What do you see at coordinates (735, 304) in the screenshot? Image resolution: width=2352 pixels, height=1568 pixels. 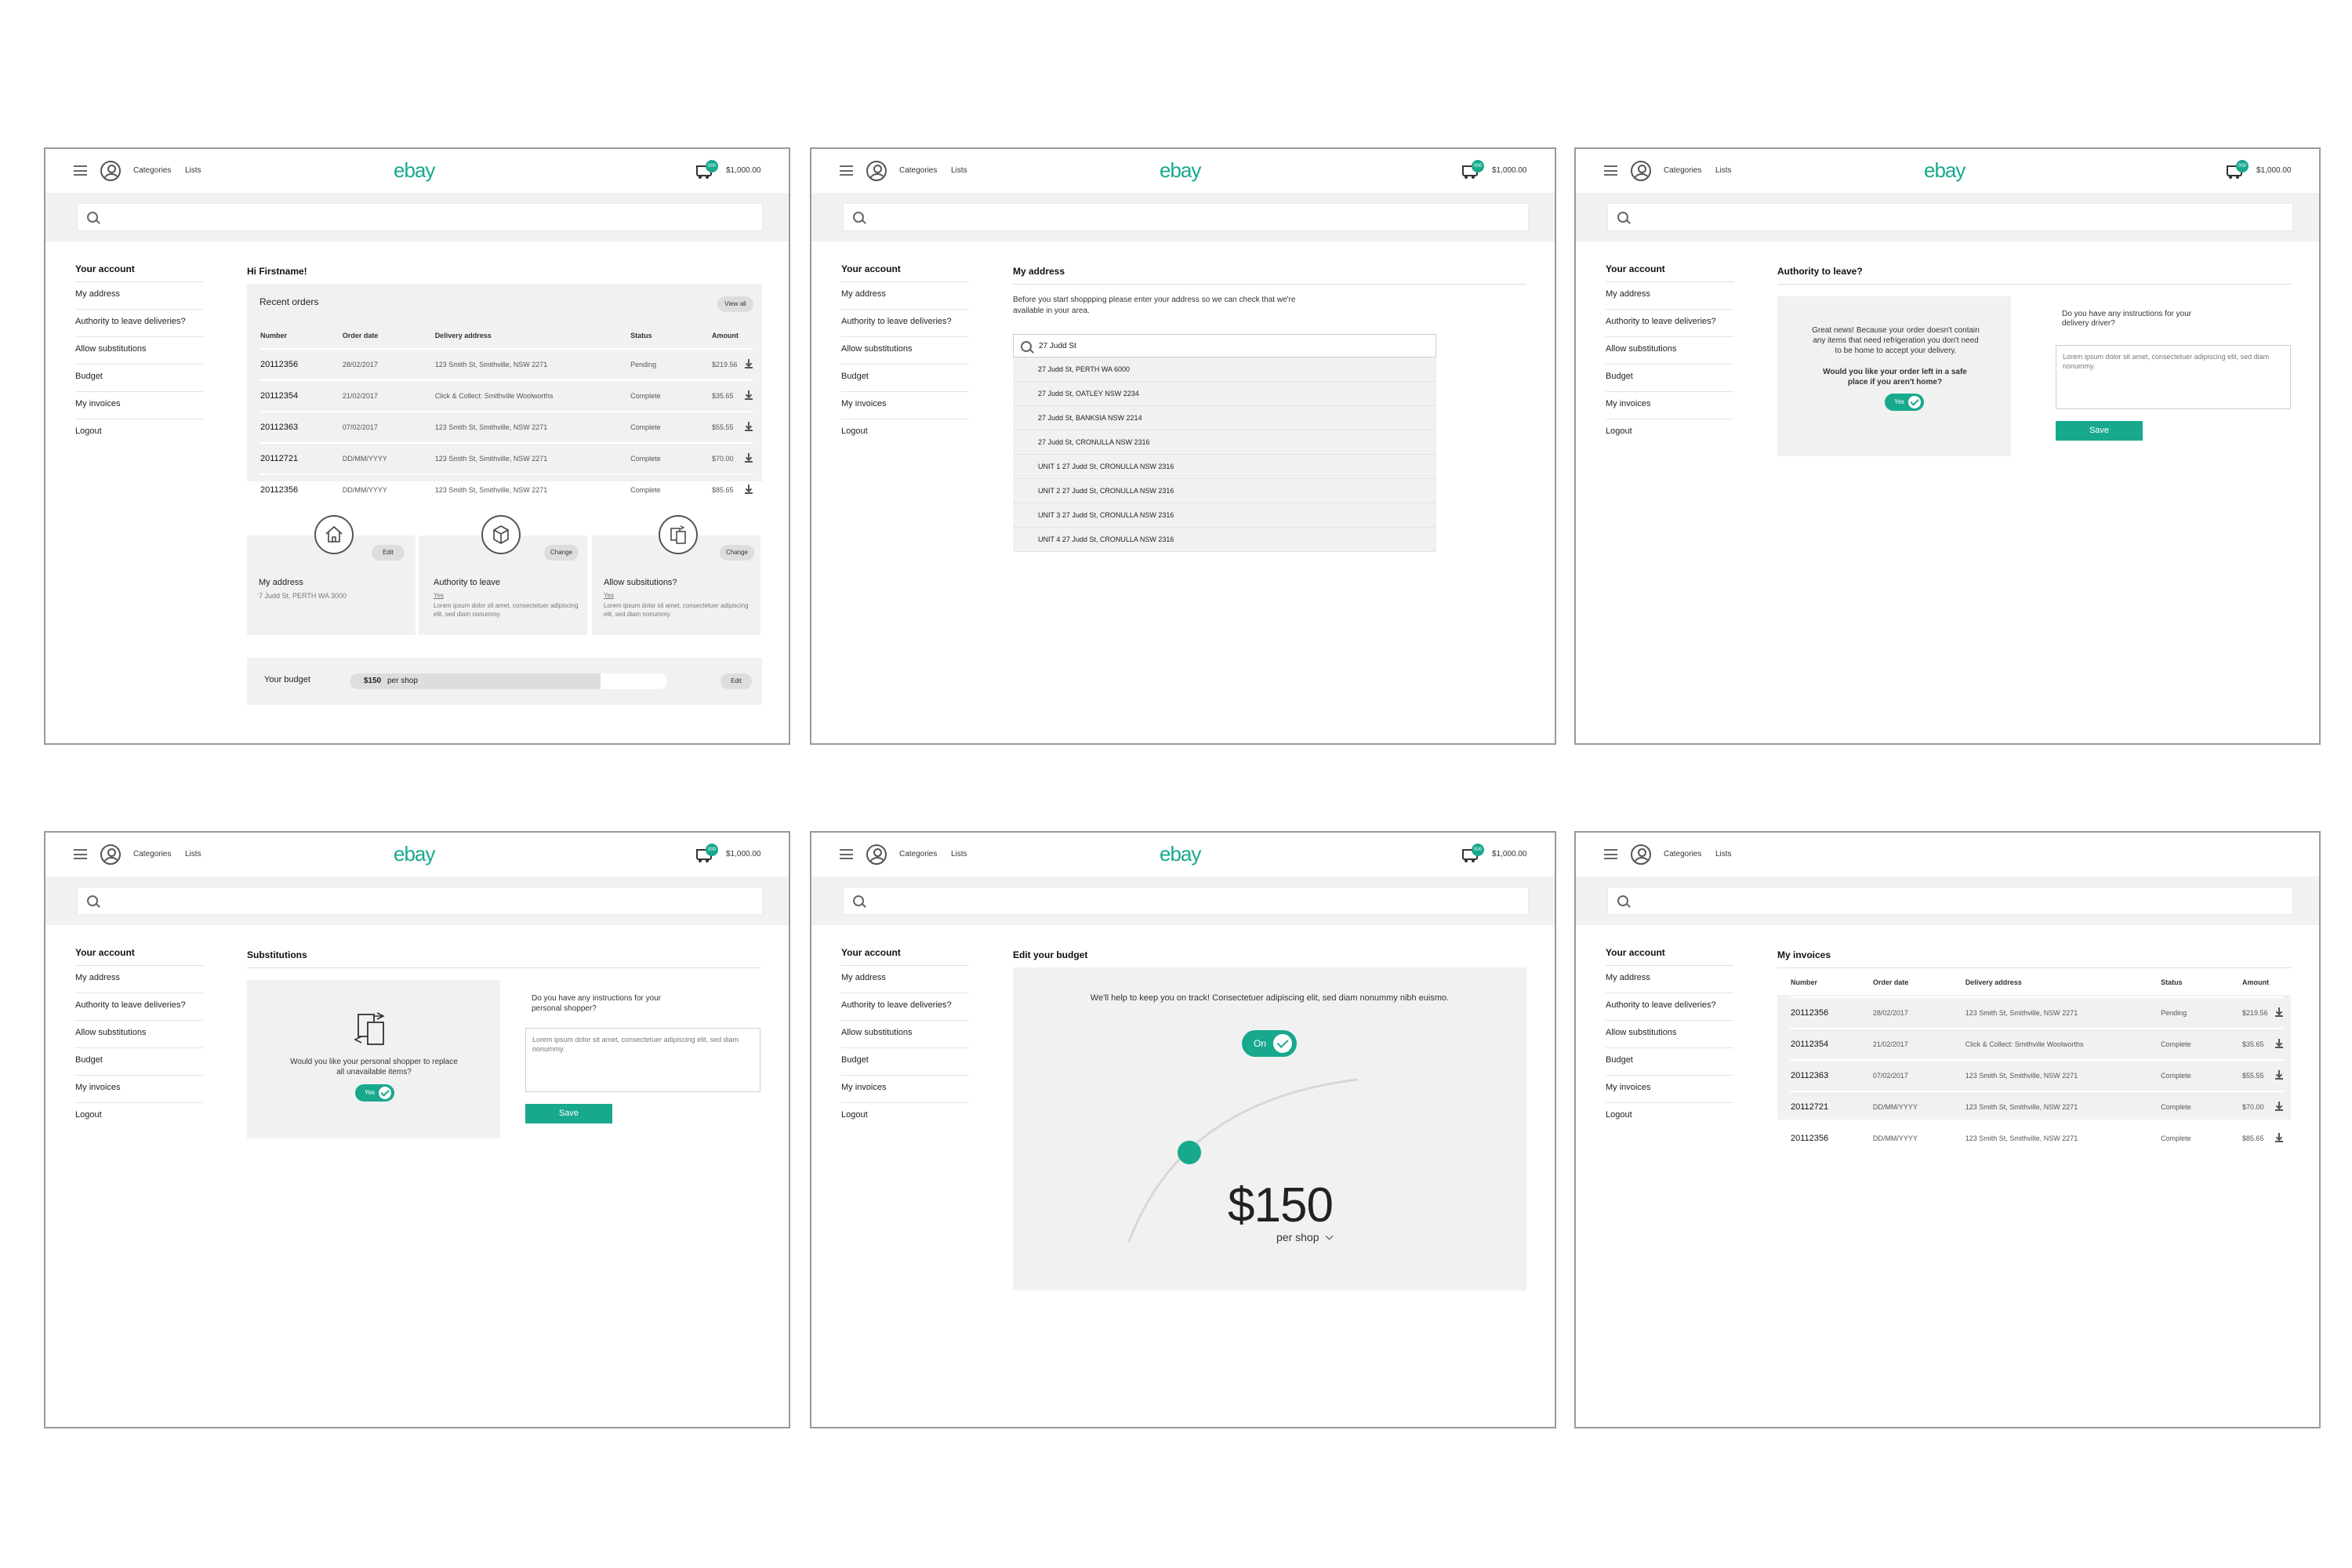 I see `view-all-button: View all` at bounding box center [735, 304].